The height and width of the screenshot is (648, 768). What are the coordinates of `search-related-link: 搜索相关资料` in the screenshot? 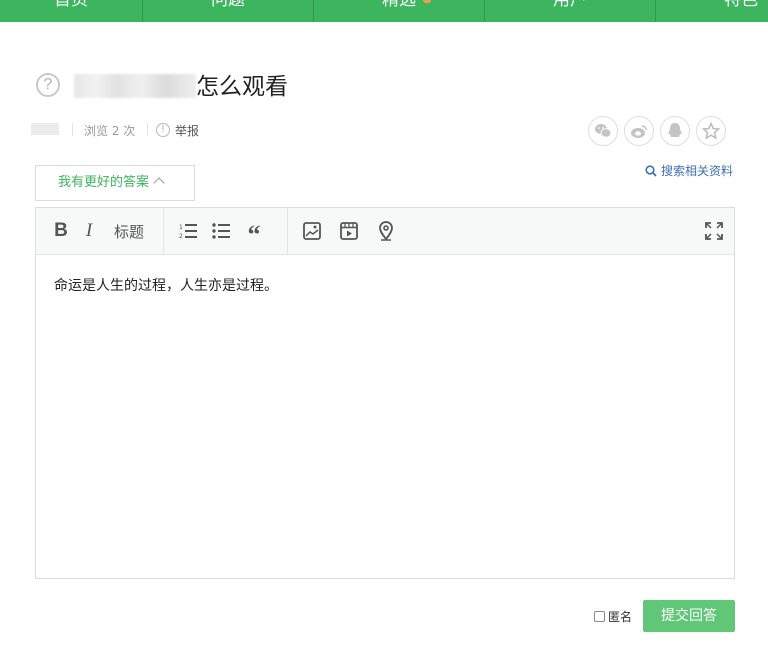 It's located at (689, 170).